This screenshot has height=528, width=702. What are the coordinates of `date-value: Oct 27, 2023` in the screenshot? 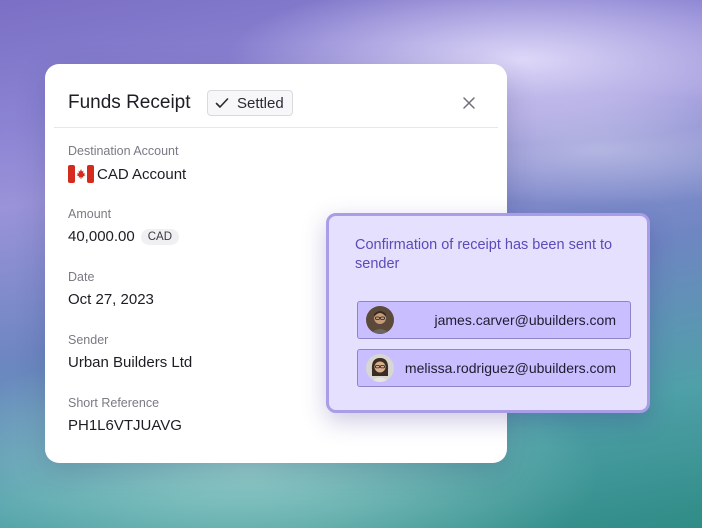 It's located at (111, 299).